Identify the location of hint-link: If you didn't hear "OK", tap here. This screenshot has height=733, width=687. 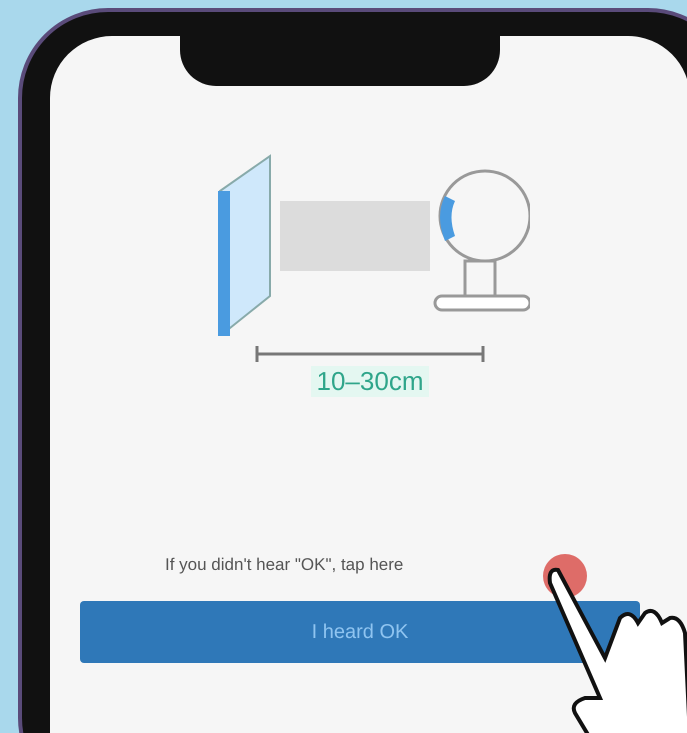
(284, 565).